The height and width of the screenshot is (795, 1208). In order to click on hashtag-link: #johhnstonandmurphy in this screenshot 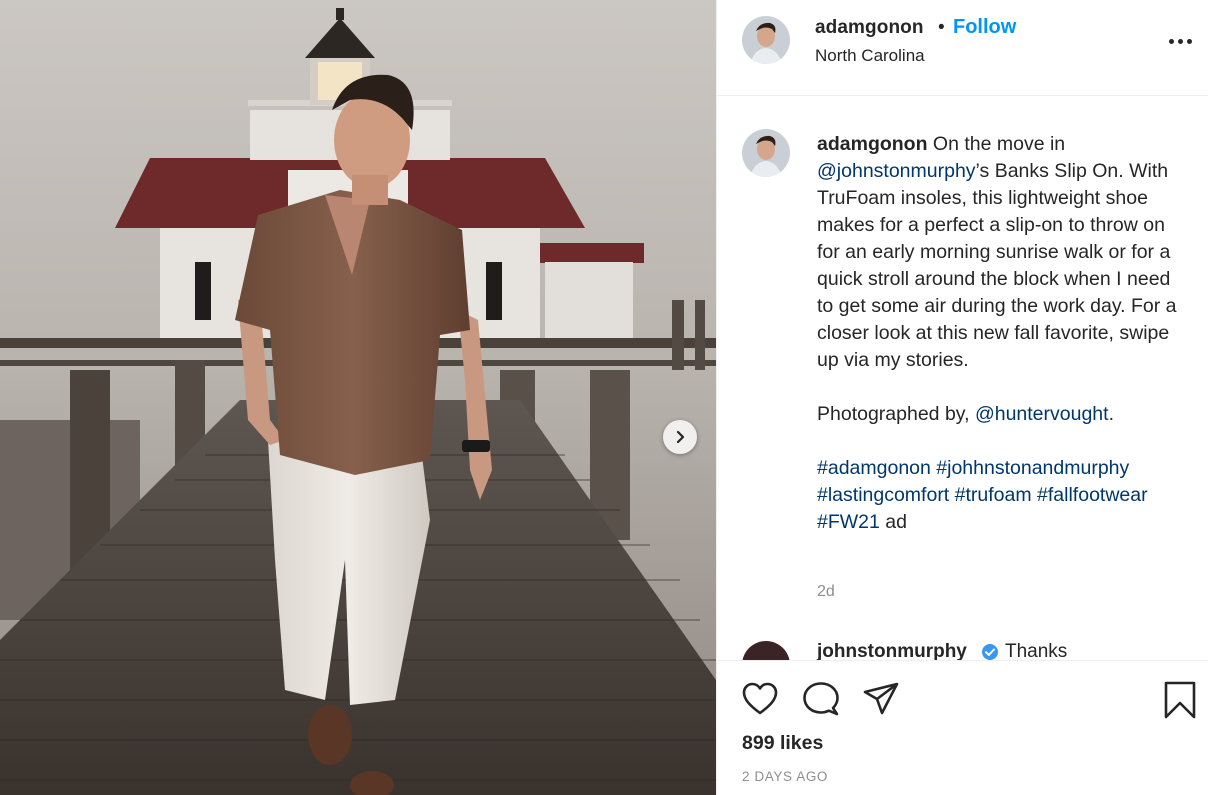, I will do `click(1032, 468)`.